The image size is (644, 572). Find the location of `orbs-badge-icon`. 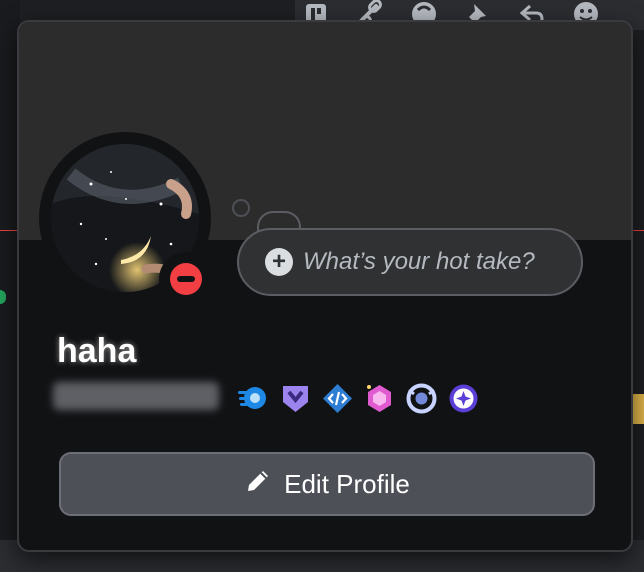

orbs-badge-icon is located at coordinates (463, 398).